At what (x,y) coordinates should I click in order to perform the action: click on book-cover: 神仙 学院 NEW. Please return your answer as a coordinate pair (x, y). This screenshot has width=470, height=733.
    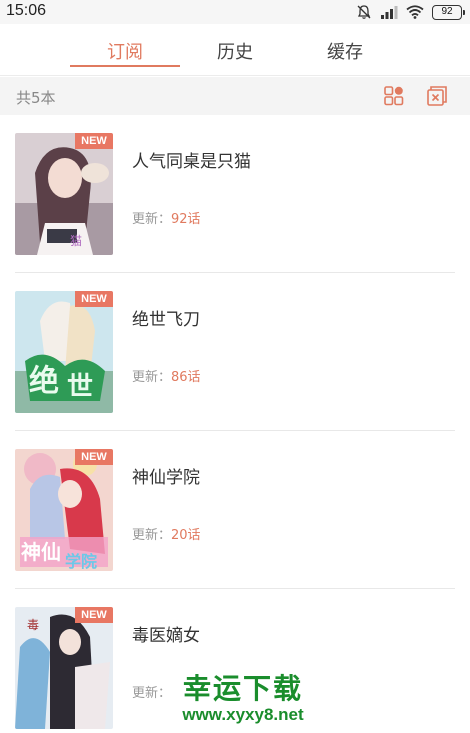
    Looking at the image, I should click on (64, 510).